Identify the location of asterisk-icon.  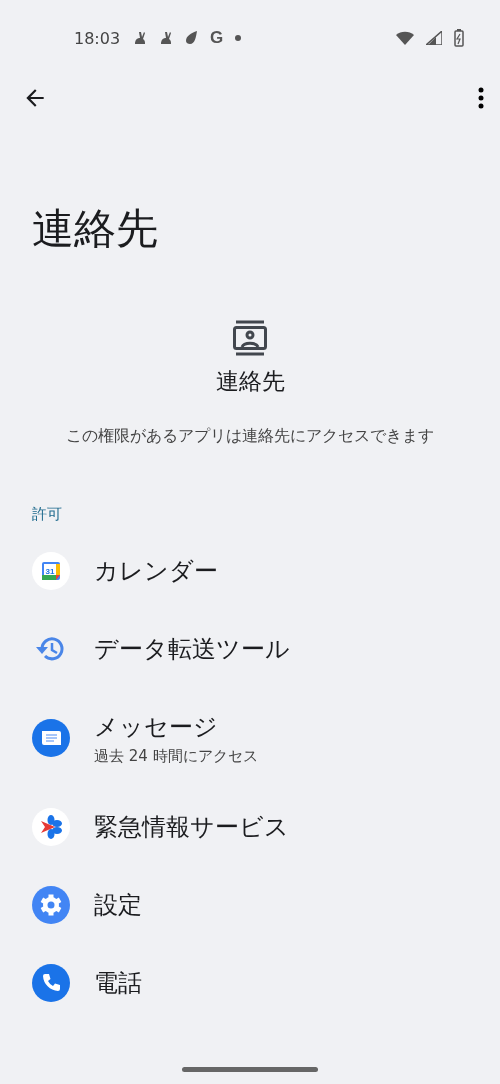
(51, 827).